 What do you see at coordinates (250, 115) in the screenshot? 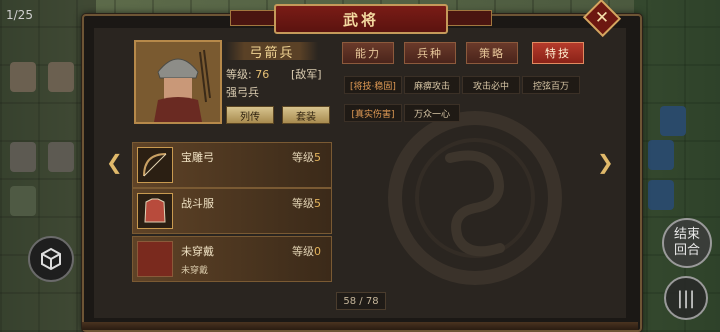
I see `biography-button: 列传` at bounding box center [250, 115].